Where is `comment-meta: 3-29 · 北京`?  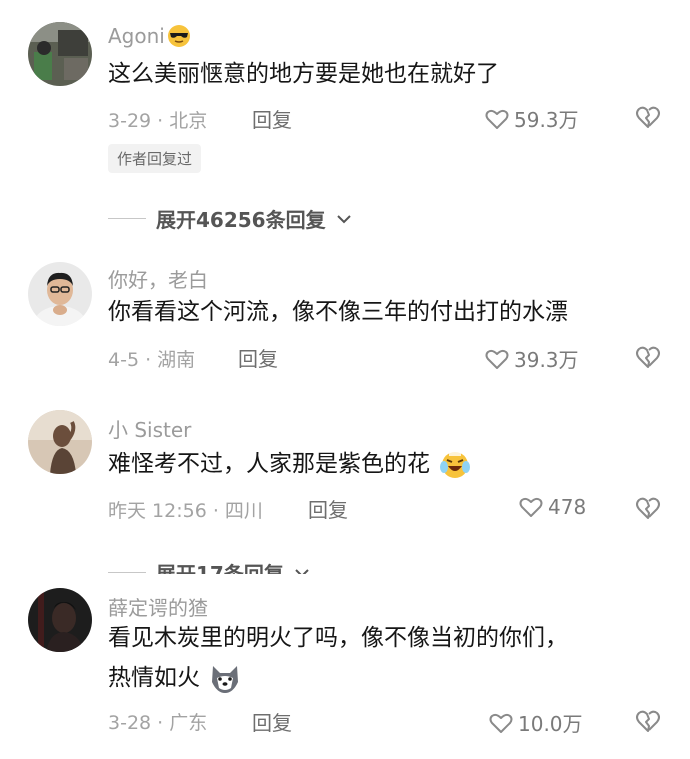 comment-meta: 3-29 · 北京 is located at coordinates (158, 121).